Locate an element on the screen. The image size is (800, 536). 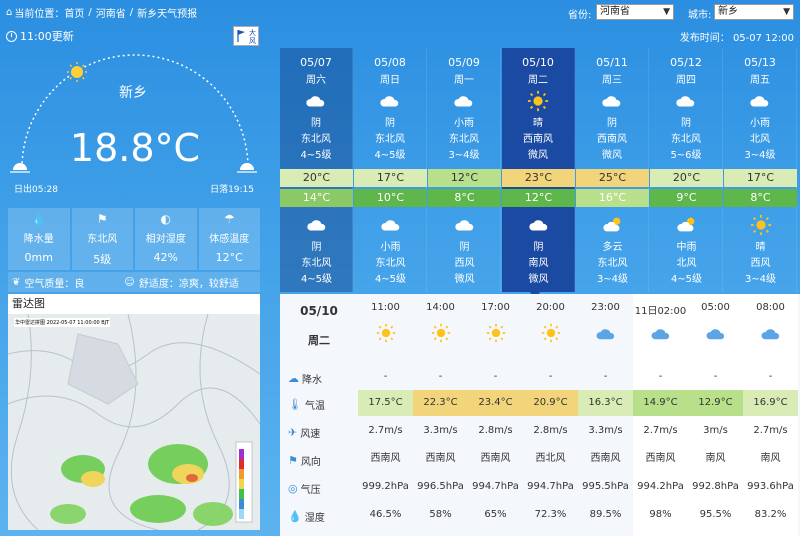
day-wind: 西南风 is located at coordinates (538, 139).